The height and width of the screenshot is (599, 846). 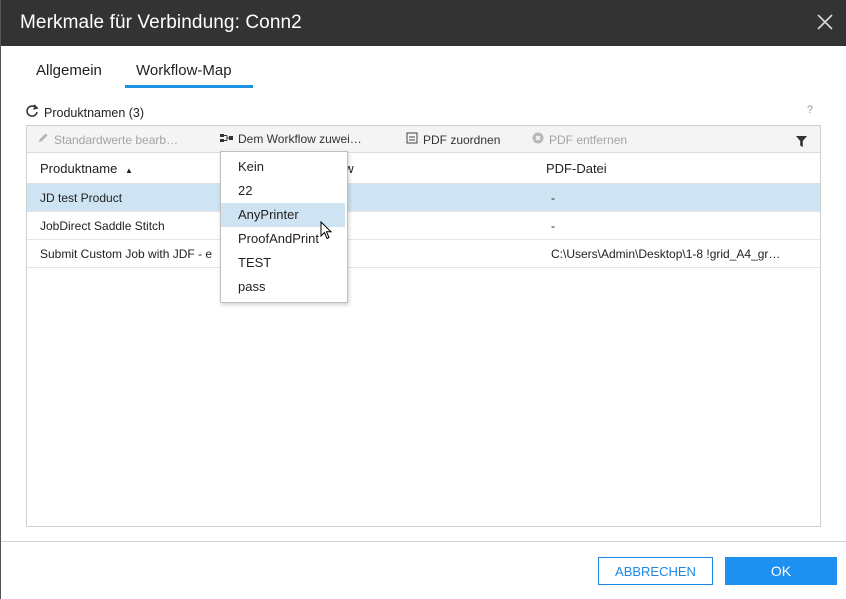 What do you see at coordinates (327, 233) in the screenshot?
I see `mouse-pointer-icon` at bounding box center [327, 233].